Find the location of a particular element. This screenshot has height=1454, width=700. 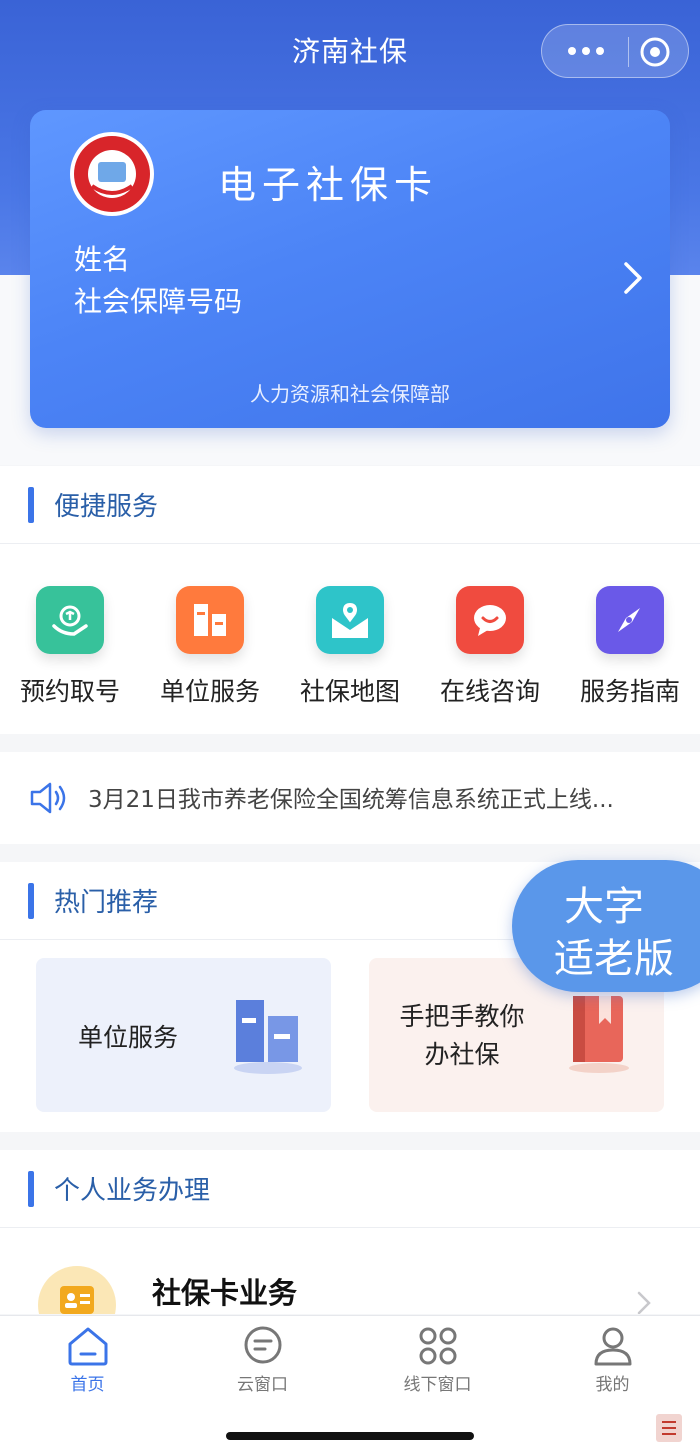

elderly-mode-label-line1: 大字 is located at coordinates (604, 907).